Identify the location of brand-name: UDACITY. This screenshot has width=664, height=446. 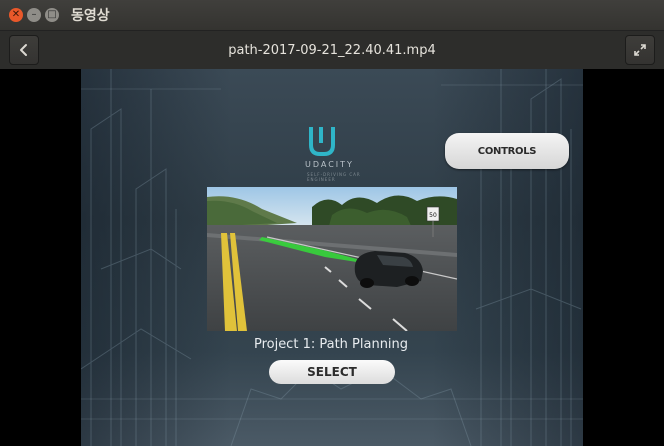
(329, 164).